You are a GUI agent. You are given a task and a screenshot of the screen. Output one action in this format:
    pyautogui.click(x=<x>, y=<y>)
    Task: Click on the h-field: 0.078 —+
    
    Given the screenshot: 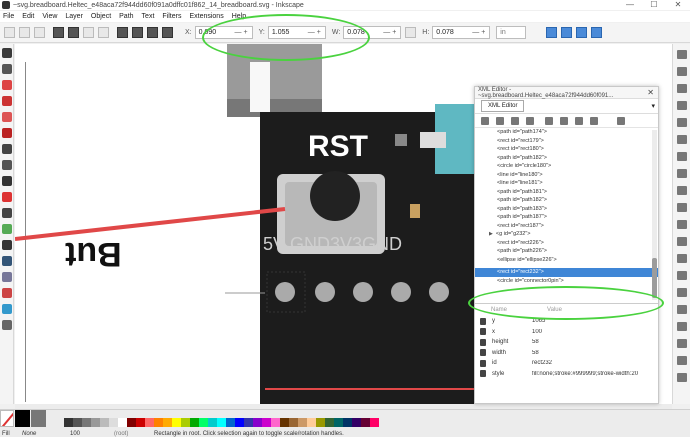 What is the action you would take?
    pyautogui.click(x=461, y=32)
    